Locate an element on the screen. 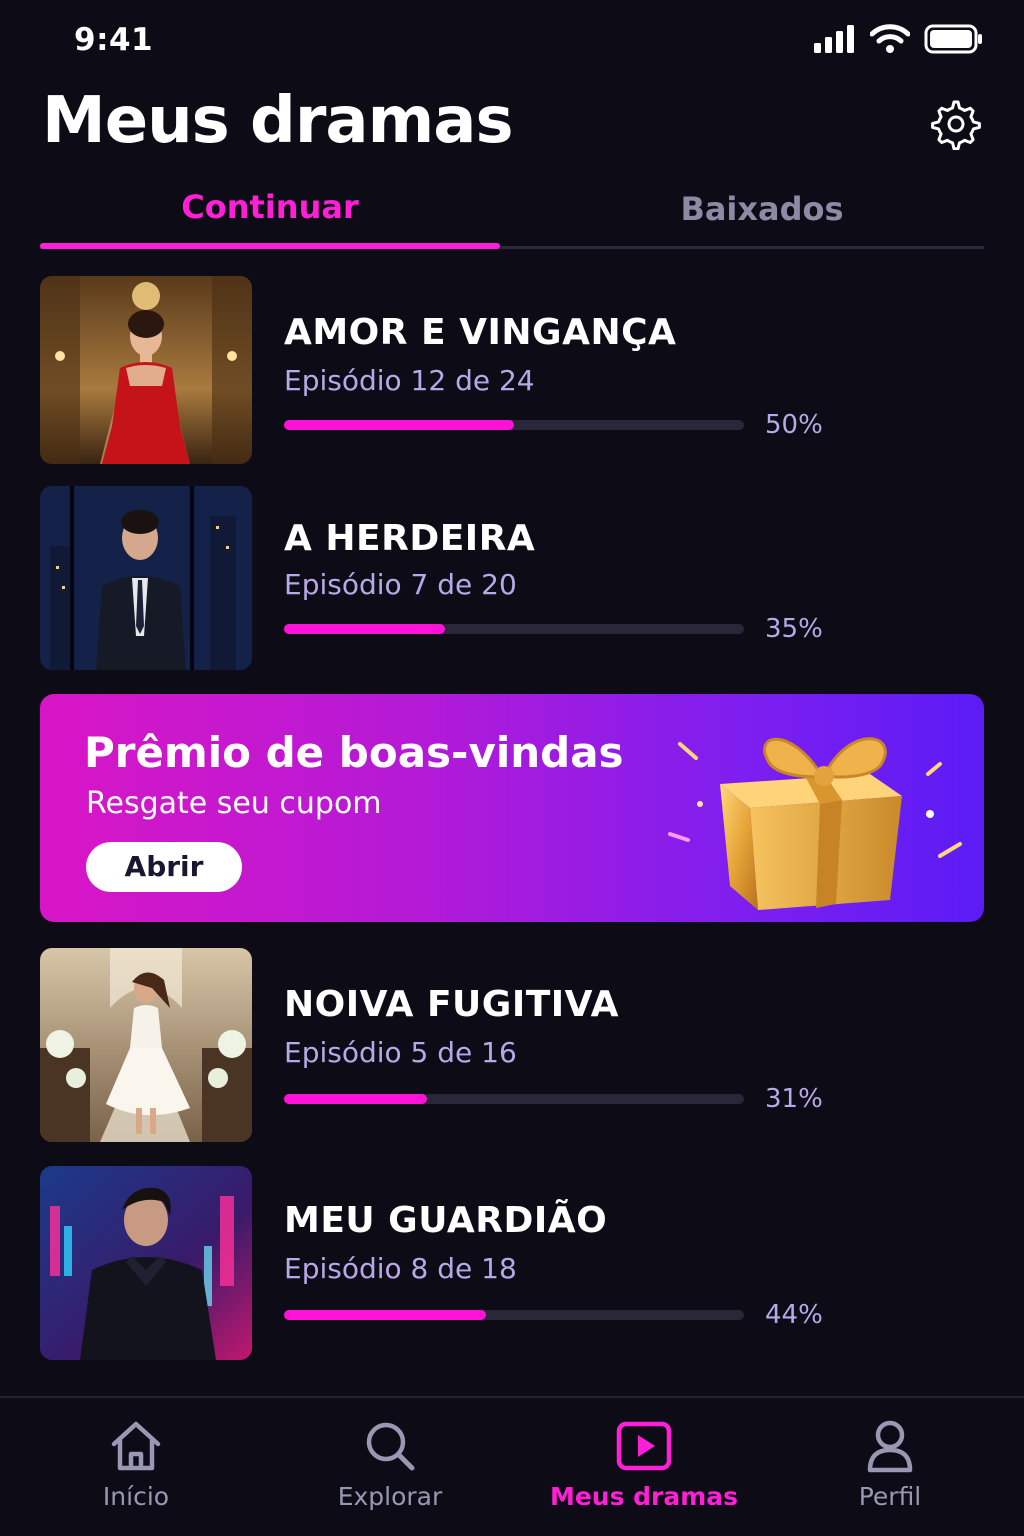 The width and height of the screenshot is (1024, 1536). tab-baixados: Baixados is located at coordinates (762, 215).